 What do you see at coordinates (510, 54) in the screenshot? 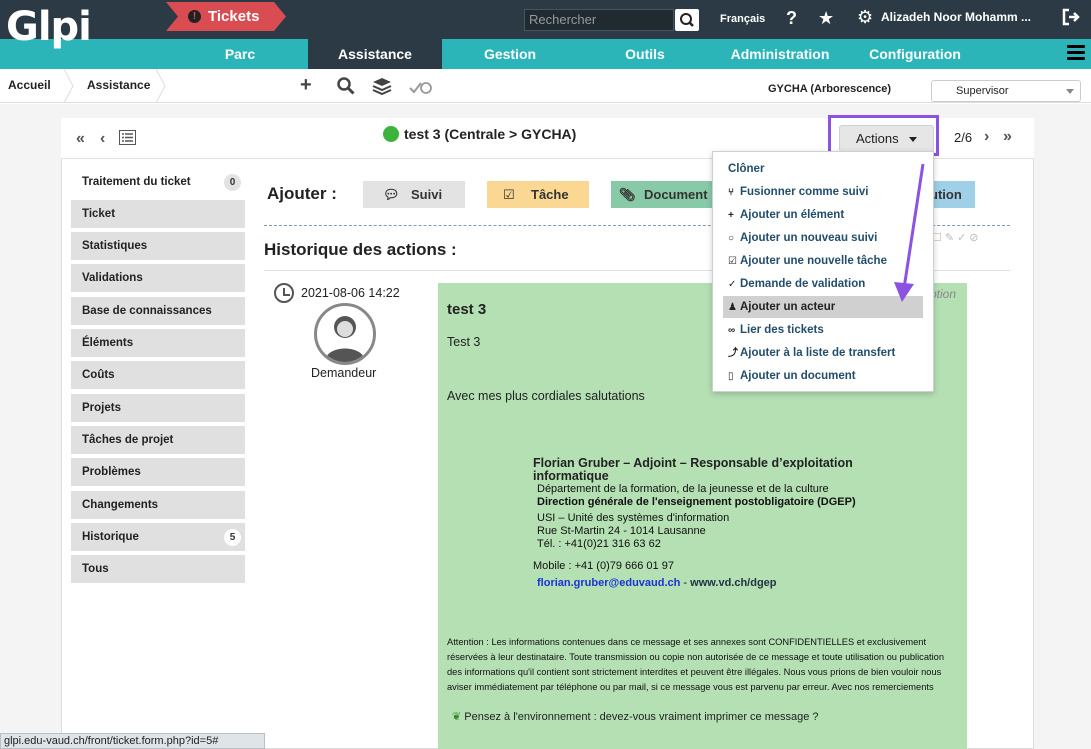
I see `nav-gestion: Gestion` at bounding box center [510, 54].